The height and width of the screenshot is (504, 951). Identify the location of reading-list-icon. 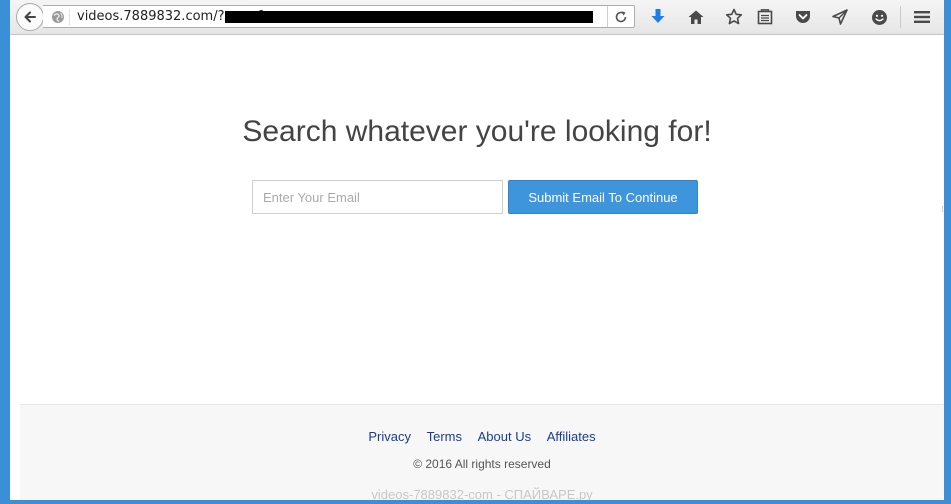
(765, 17).